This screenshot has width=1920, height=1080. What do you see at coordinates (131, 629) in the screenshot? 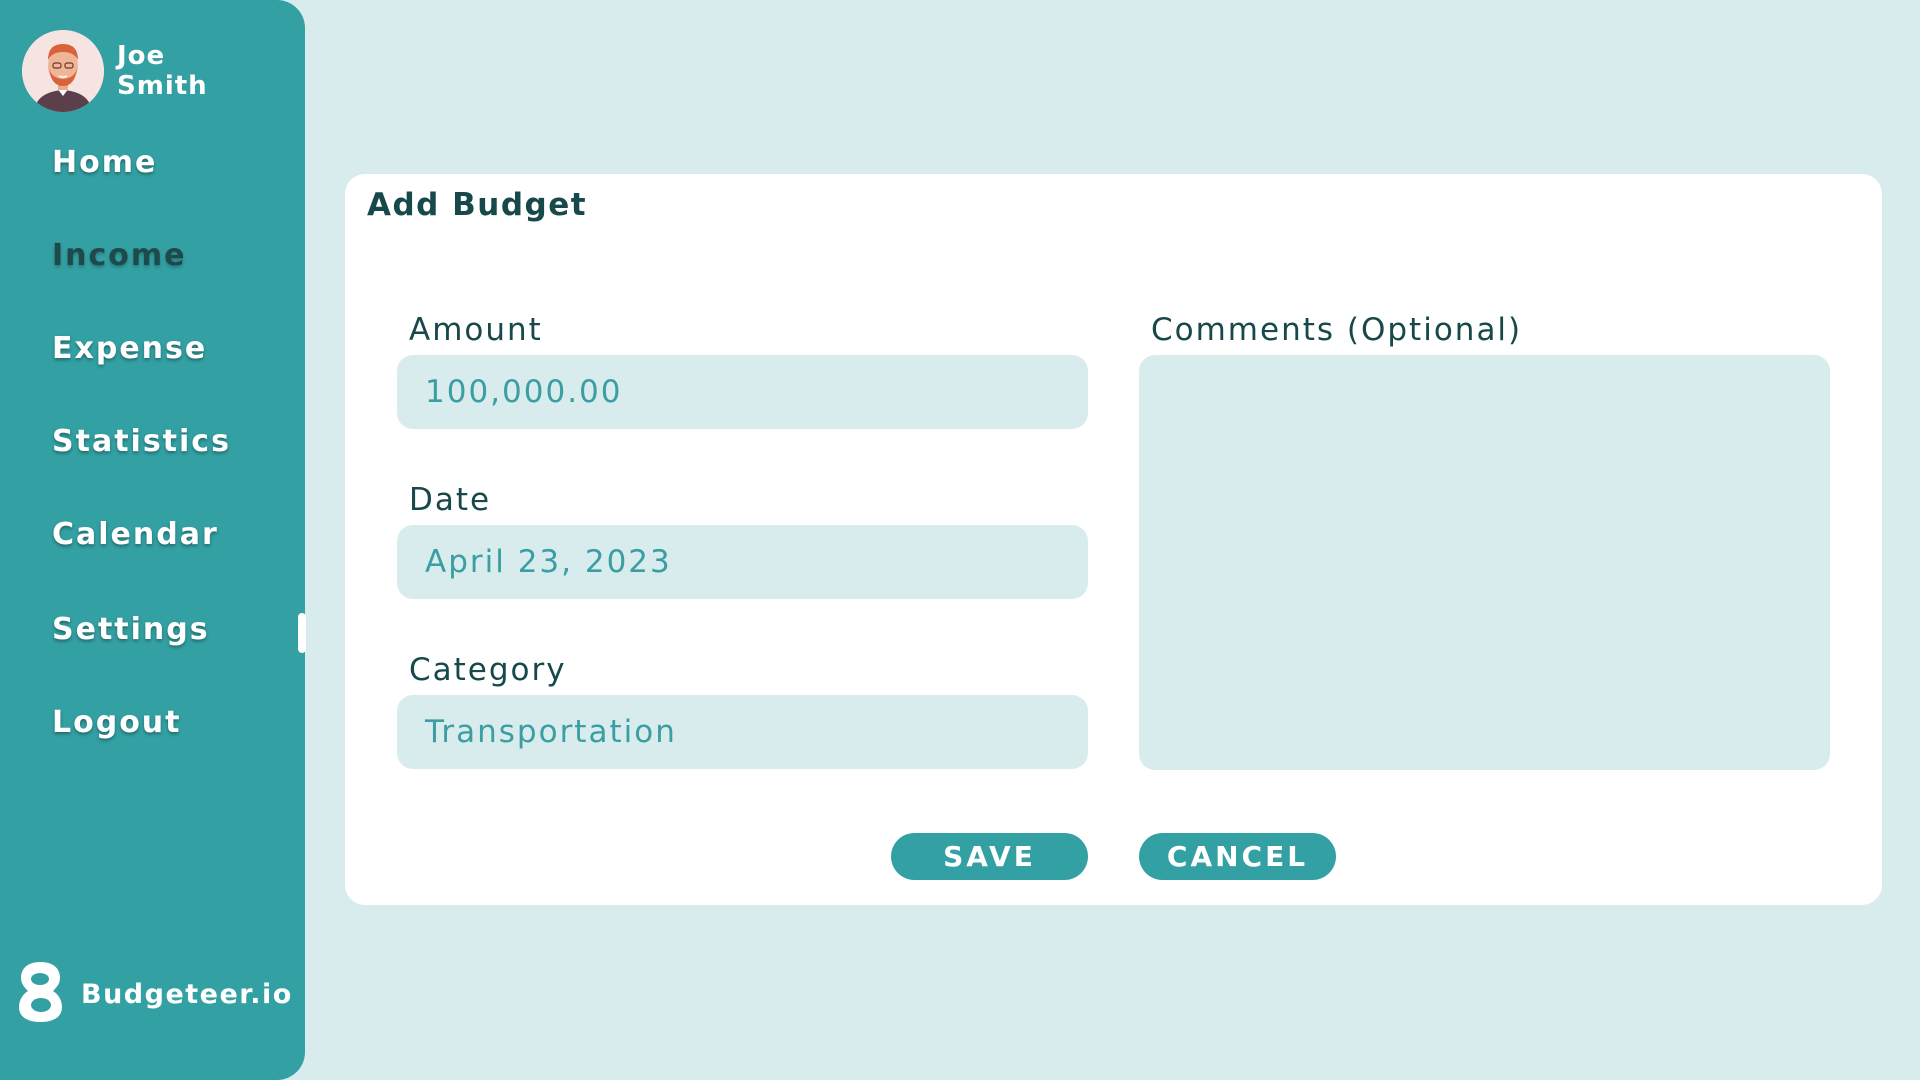
I see `sidebar-item-settings: Settings` at bounding box center [131, 629].